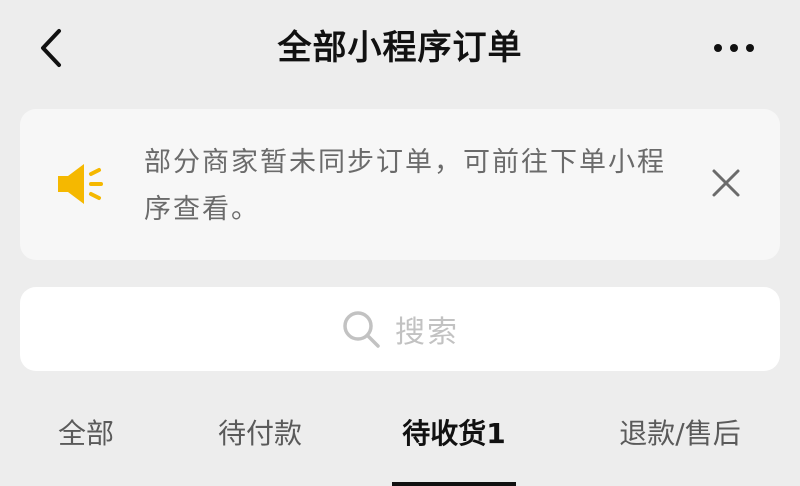 Image resolution: width=800 pixels, height=486 pixels. I want to click on megaphone-icon, so click(80, 184).